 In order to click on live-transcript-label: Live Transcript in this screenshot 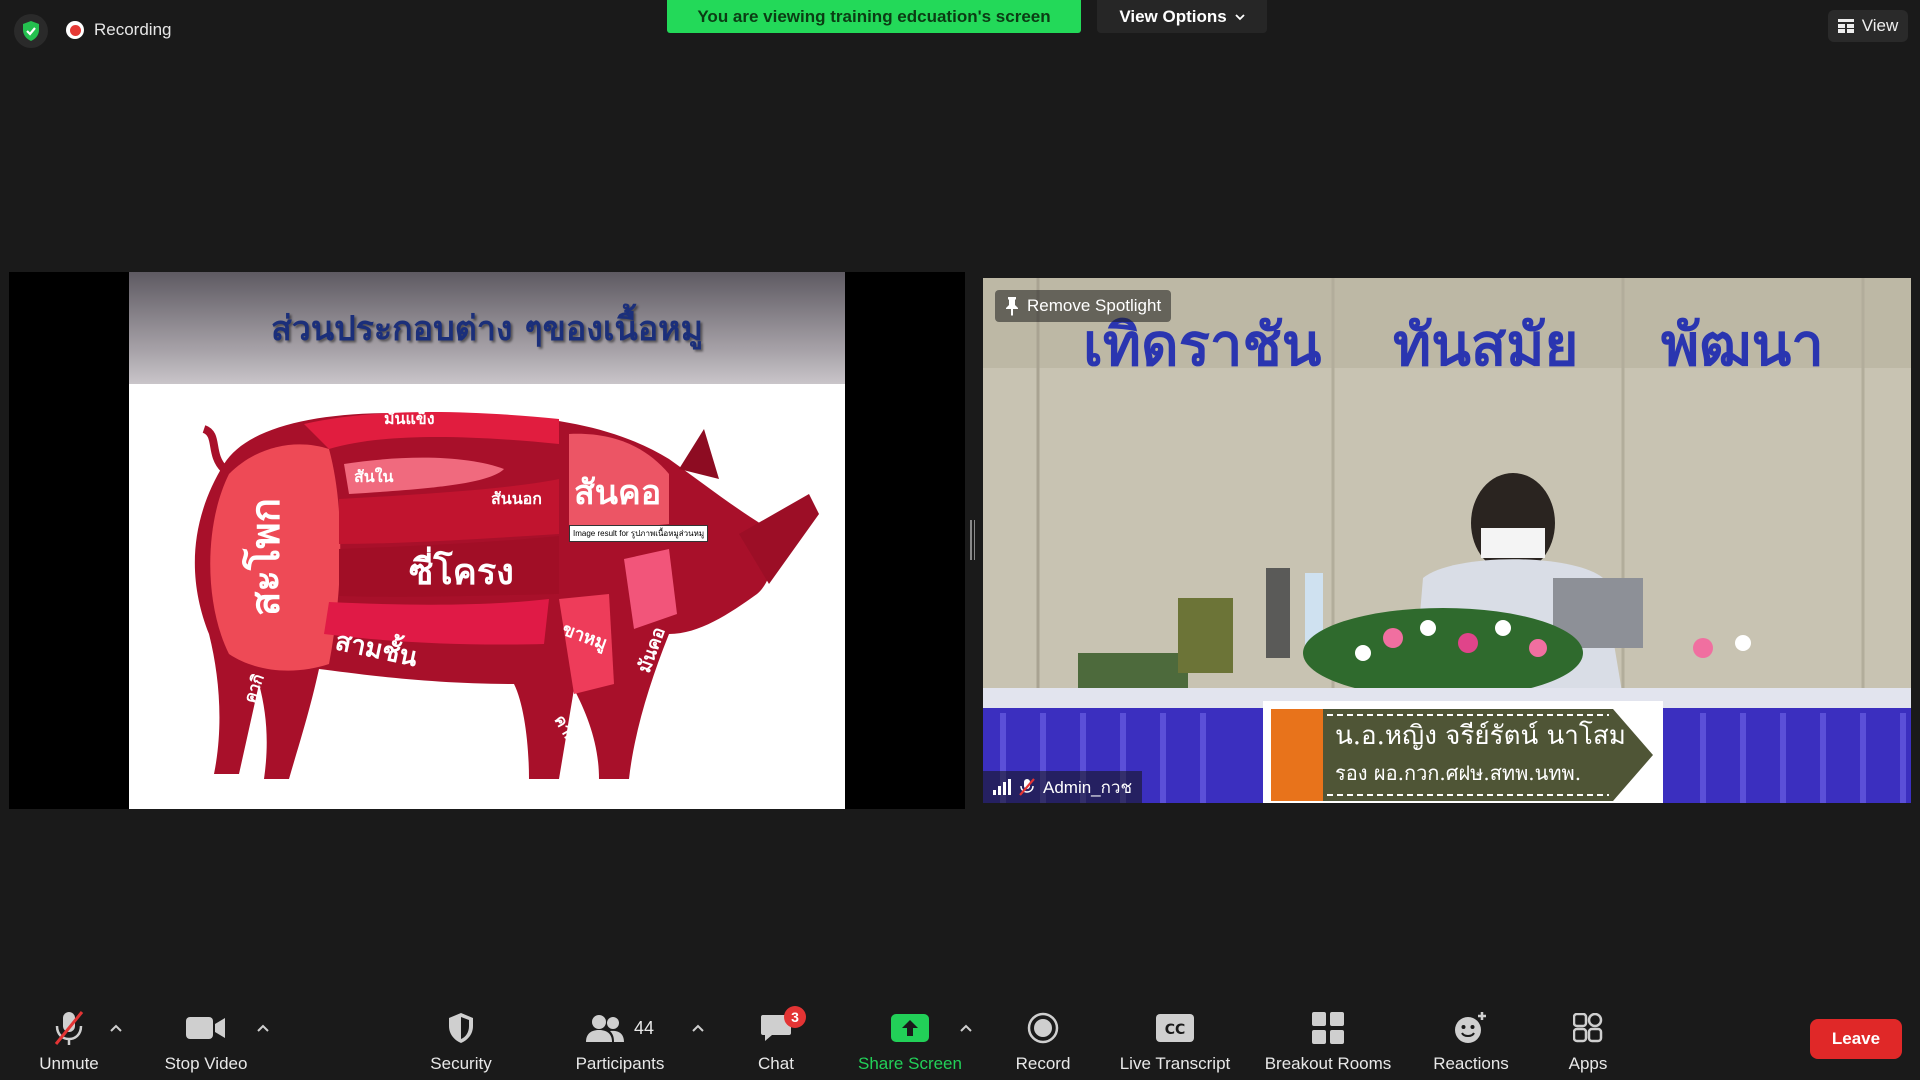, I will do `click(1175, 1063)`.